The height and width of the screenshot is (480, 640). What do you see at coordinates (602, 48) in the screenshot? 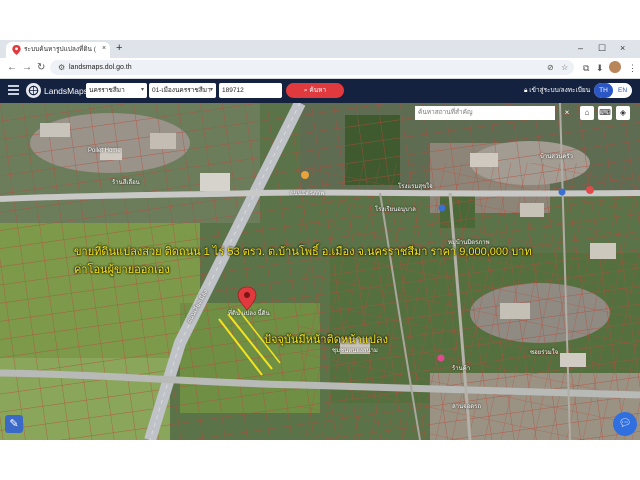
I see `maximize-icon: ☐` at bounding box center [602, 48].